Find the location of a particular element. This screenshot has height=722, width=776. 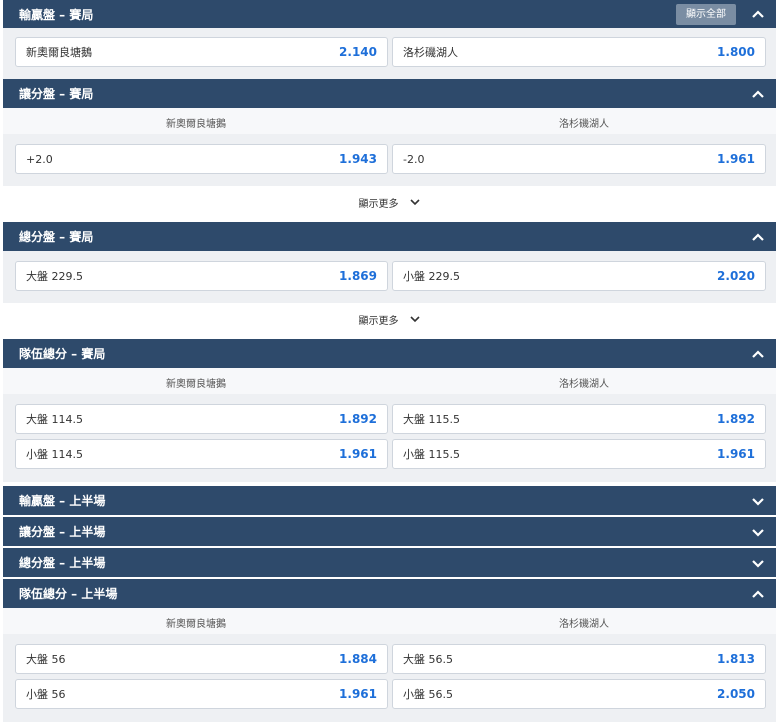

option-label: 小盤 56 is located at coordinates (46, 694).